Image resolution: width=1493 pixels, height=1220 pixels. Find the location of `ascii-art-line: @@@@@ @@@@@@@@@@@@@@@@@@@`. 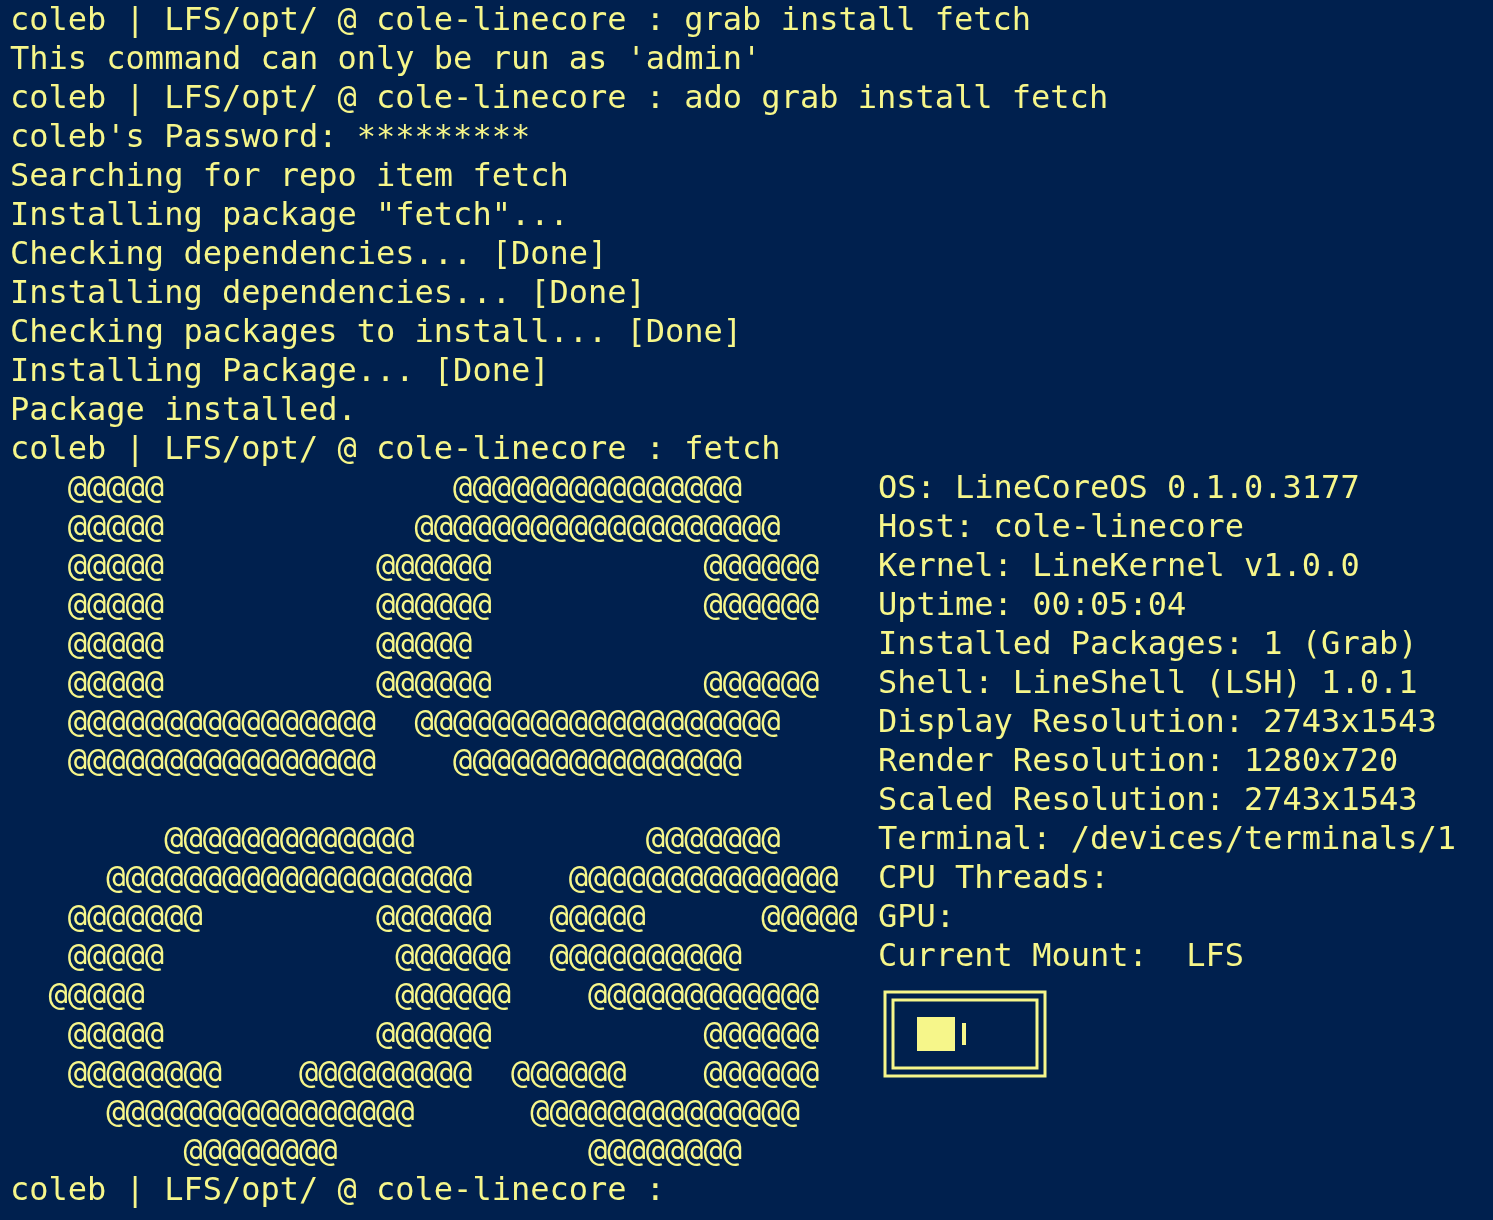

ascii-art-line: @@@@@ @@@@@@@@@@@@@@@@@@@ is located at coordinates (423, 526).